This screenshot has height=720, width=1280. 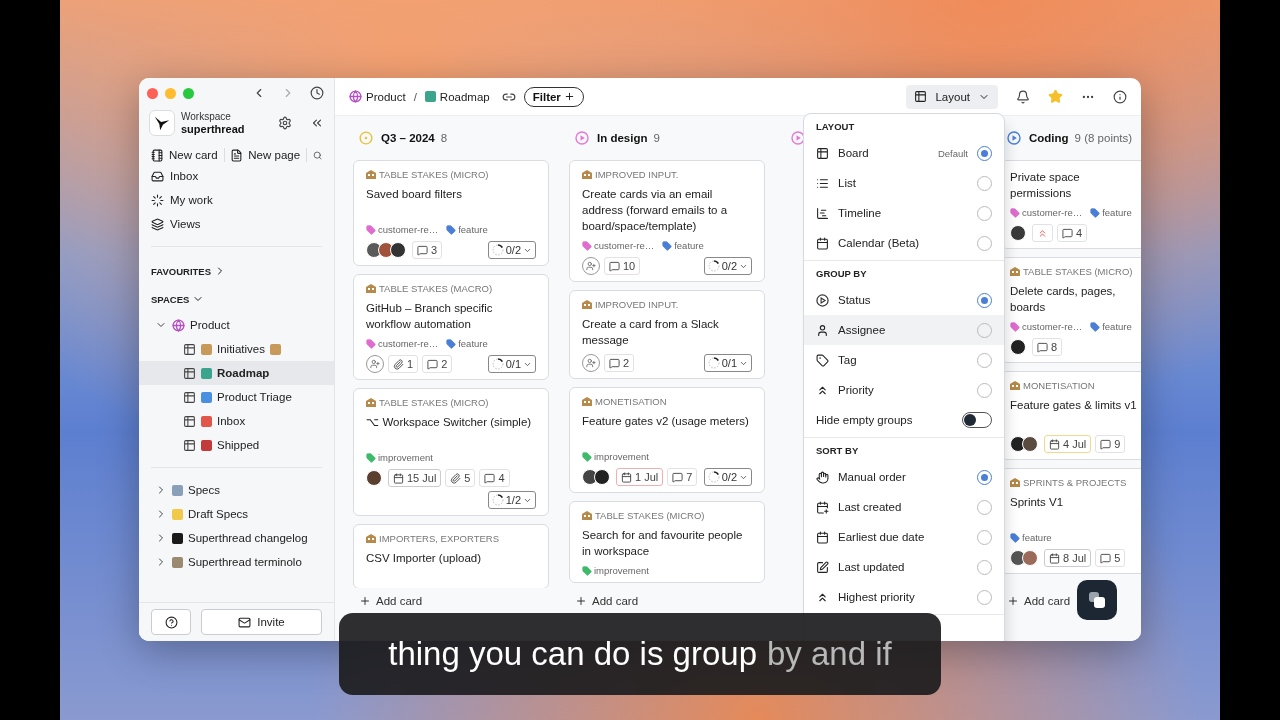 I want to click on card-title: Feature gates & limits v1, so click(x=1073, y=405).